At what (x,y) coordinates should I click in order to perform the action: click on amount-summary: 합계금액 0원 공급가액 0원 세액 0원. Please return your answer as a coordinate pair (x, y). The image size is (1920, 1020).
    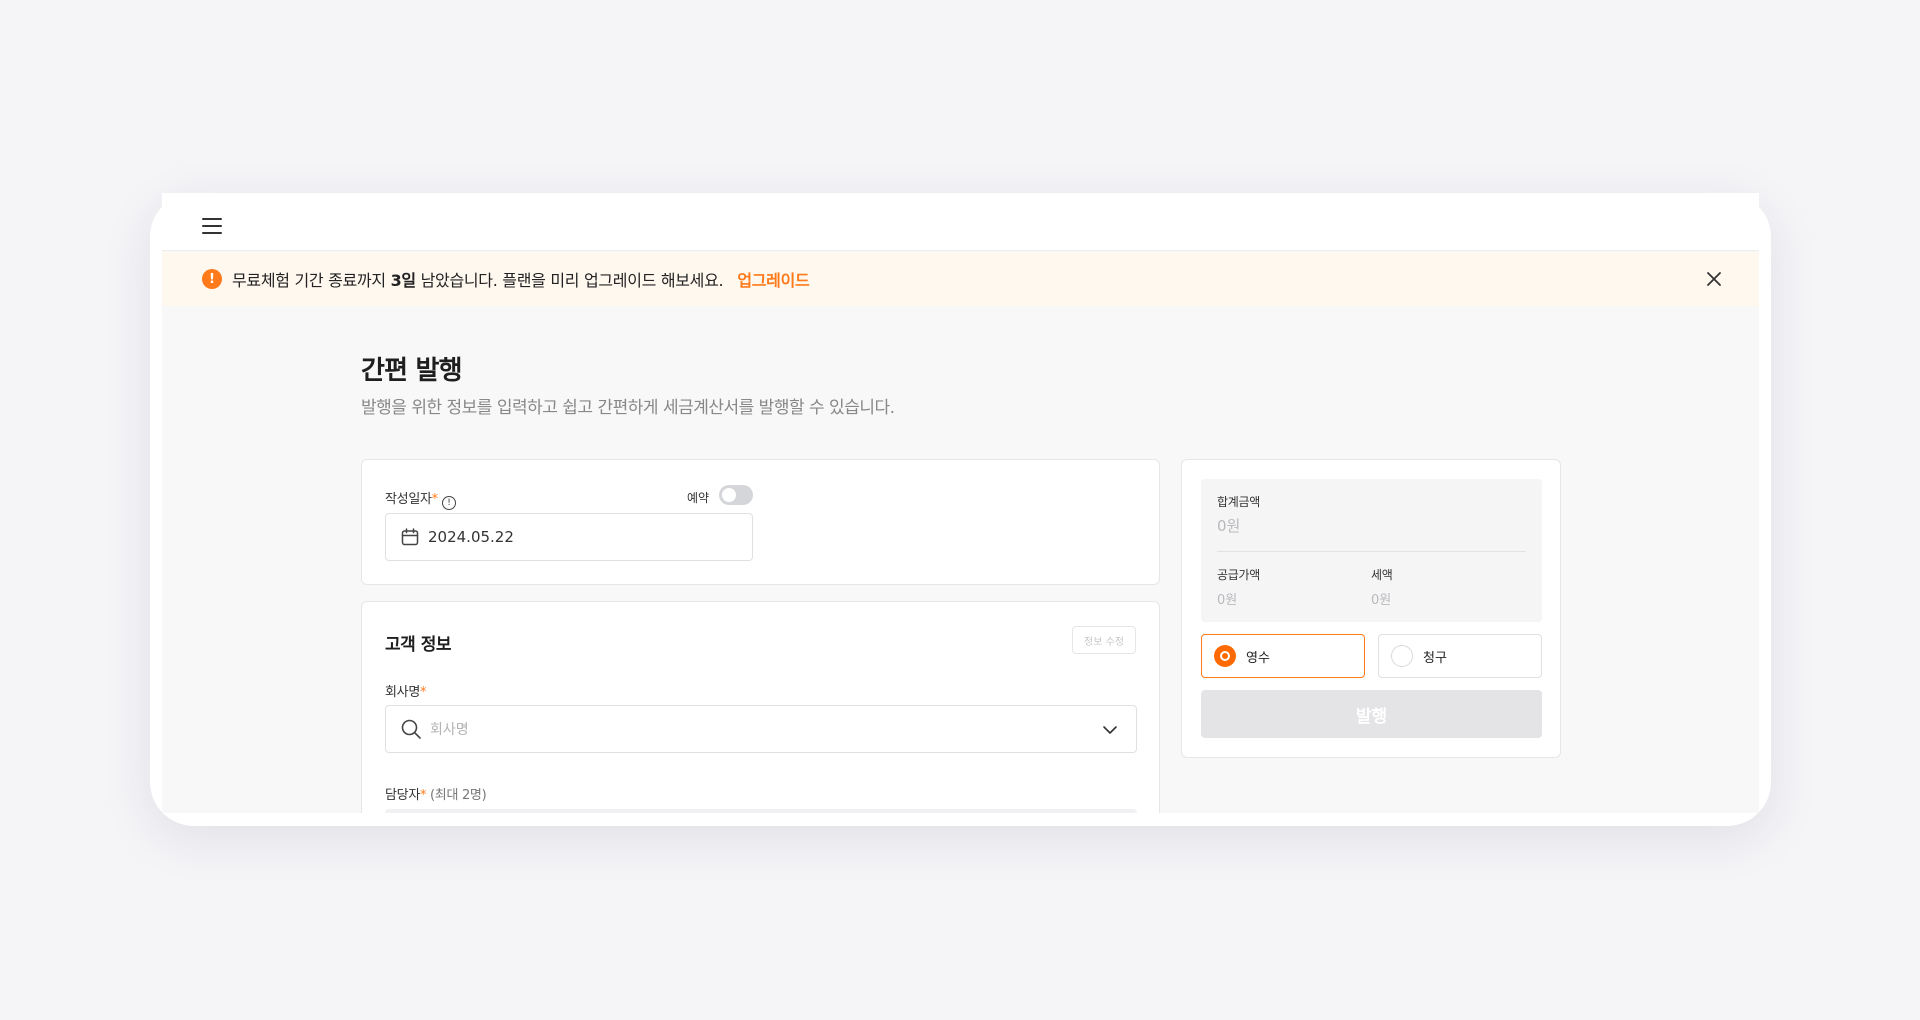
    Looking at the image, I should click on (1371, 550).